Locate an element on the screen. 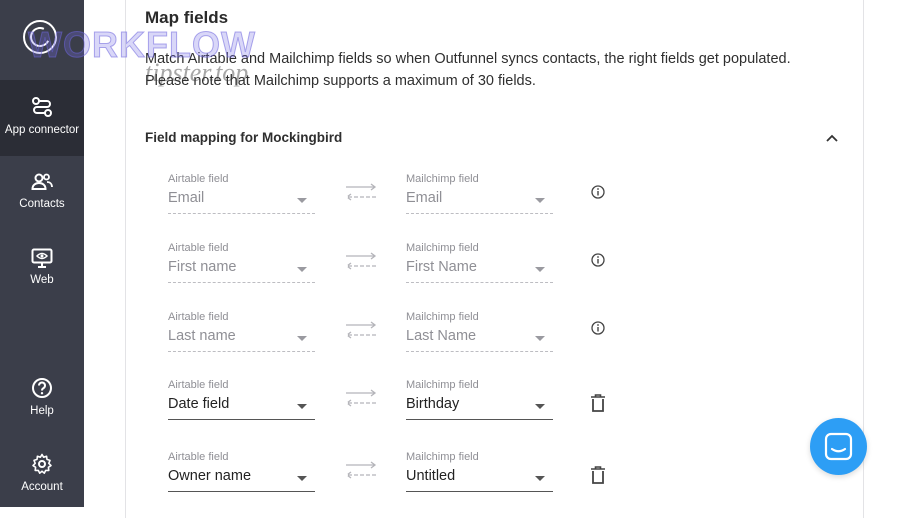  chat-icon is located at coordinates (838, 446).